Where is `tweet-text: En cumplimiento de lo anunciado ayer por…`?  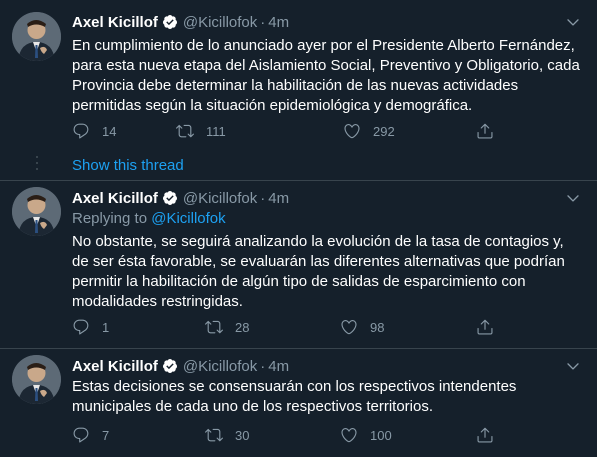 tweet-text: En cumplimiento de lo anunciado ayer por… is located at coordinates (326, 75).